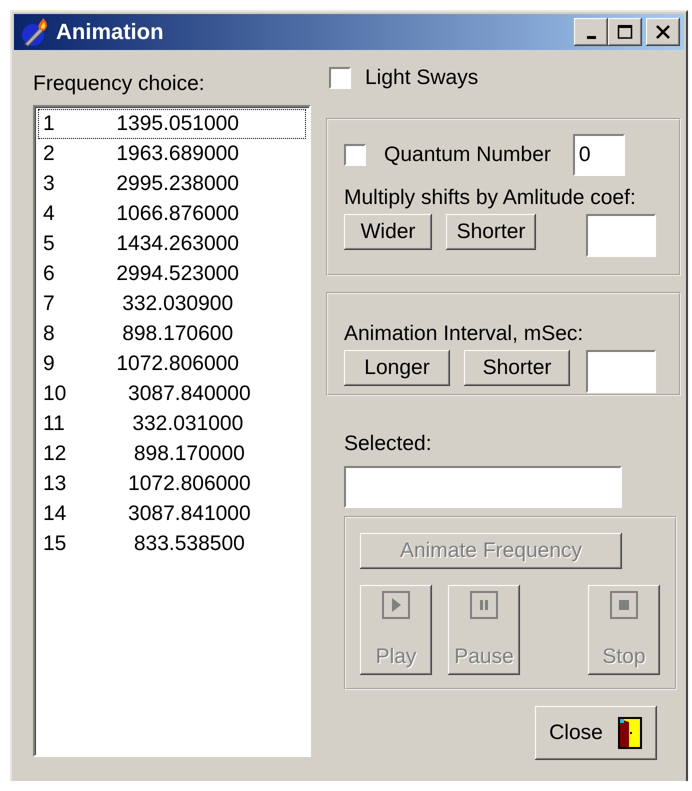 The image size is (692, 791). What do you see at coordinates (119, 84) in the screenshot?
I see `list-label: Frequency choice:` at bounding box center [119, 84].